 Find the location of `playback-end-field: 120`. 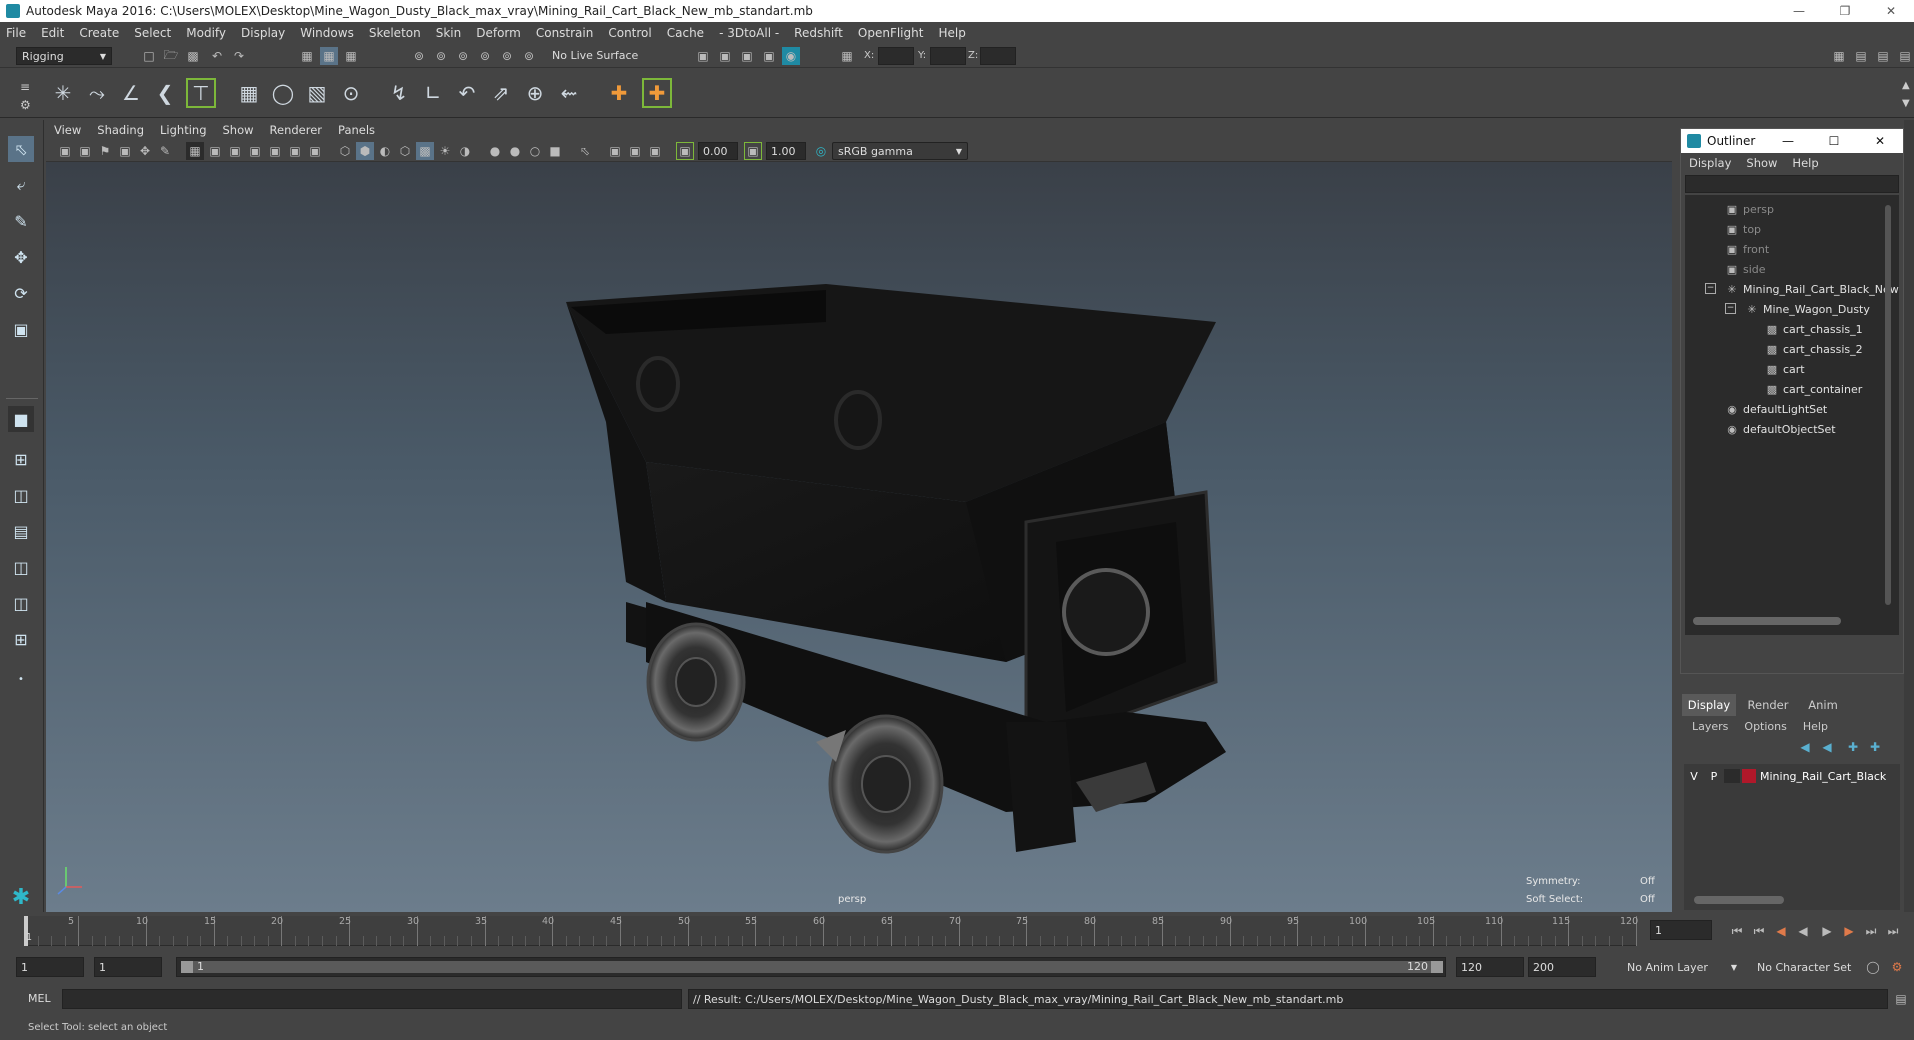

playback-end-field: 120 is located at coordinates (1490, 967).